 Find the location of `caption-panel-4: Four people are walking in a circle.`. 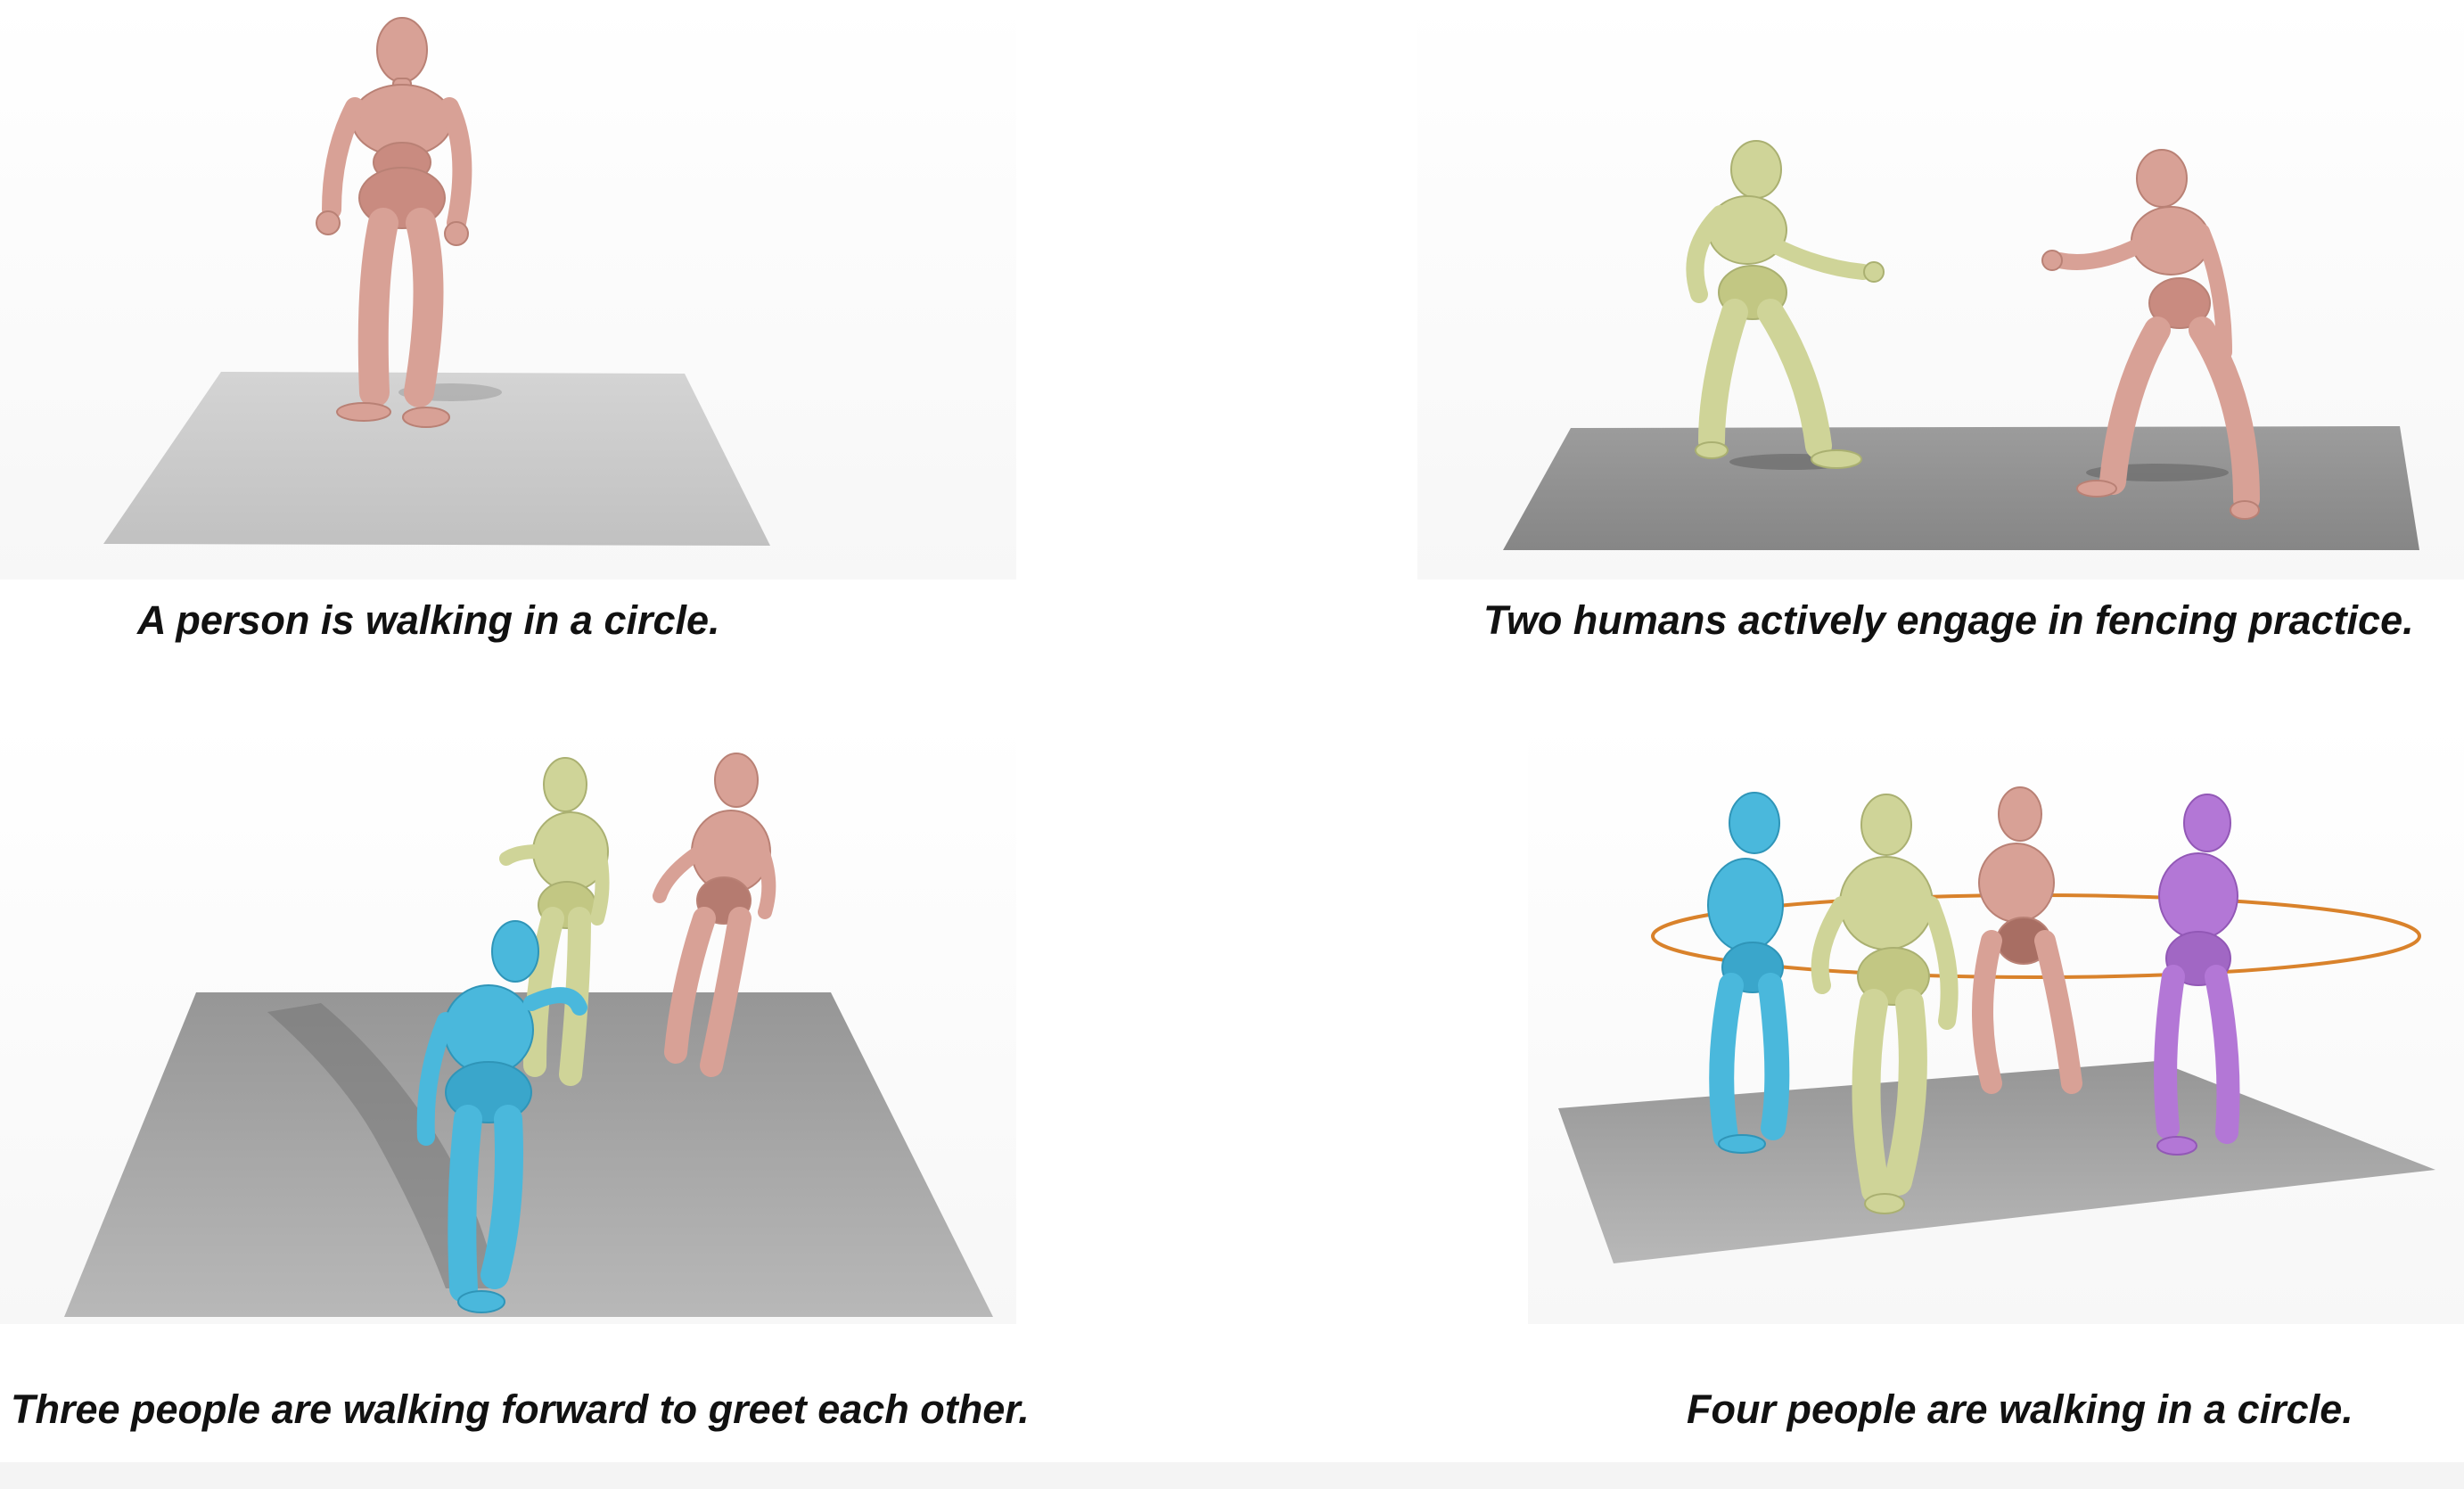

caption-panel-4: Four people are walking in a circle. is located at coordinates (2020, 1409).